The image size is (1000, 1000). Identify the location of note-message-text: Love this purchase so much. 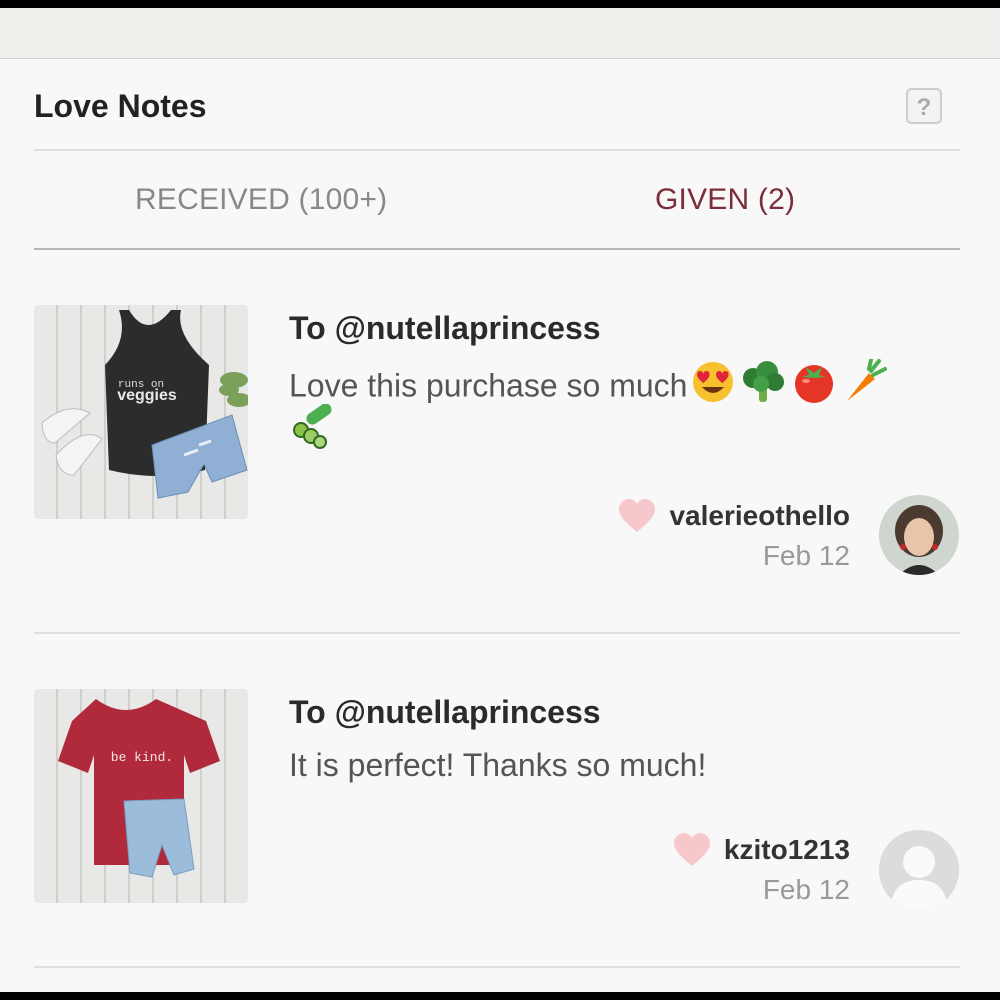
(488, 385).